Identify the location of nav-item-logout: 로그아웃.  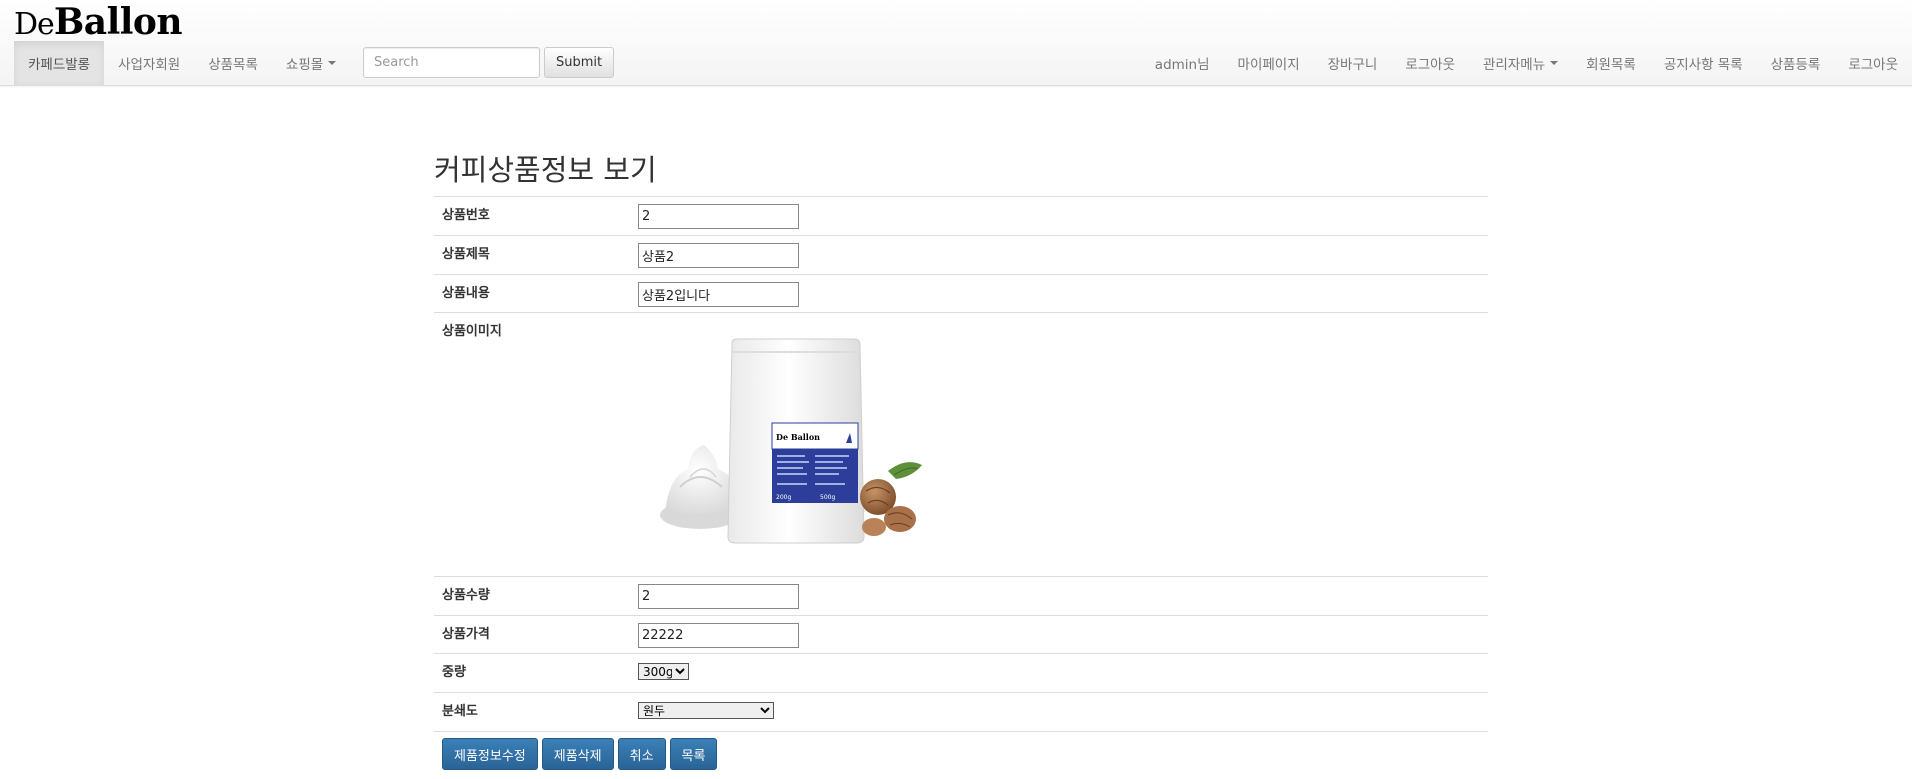
(1430, 63).